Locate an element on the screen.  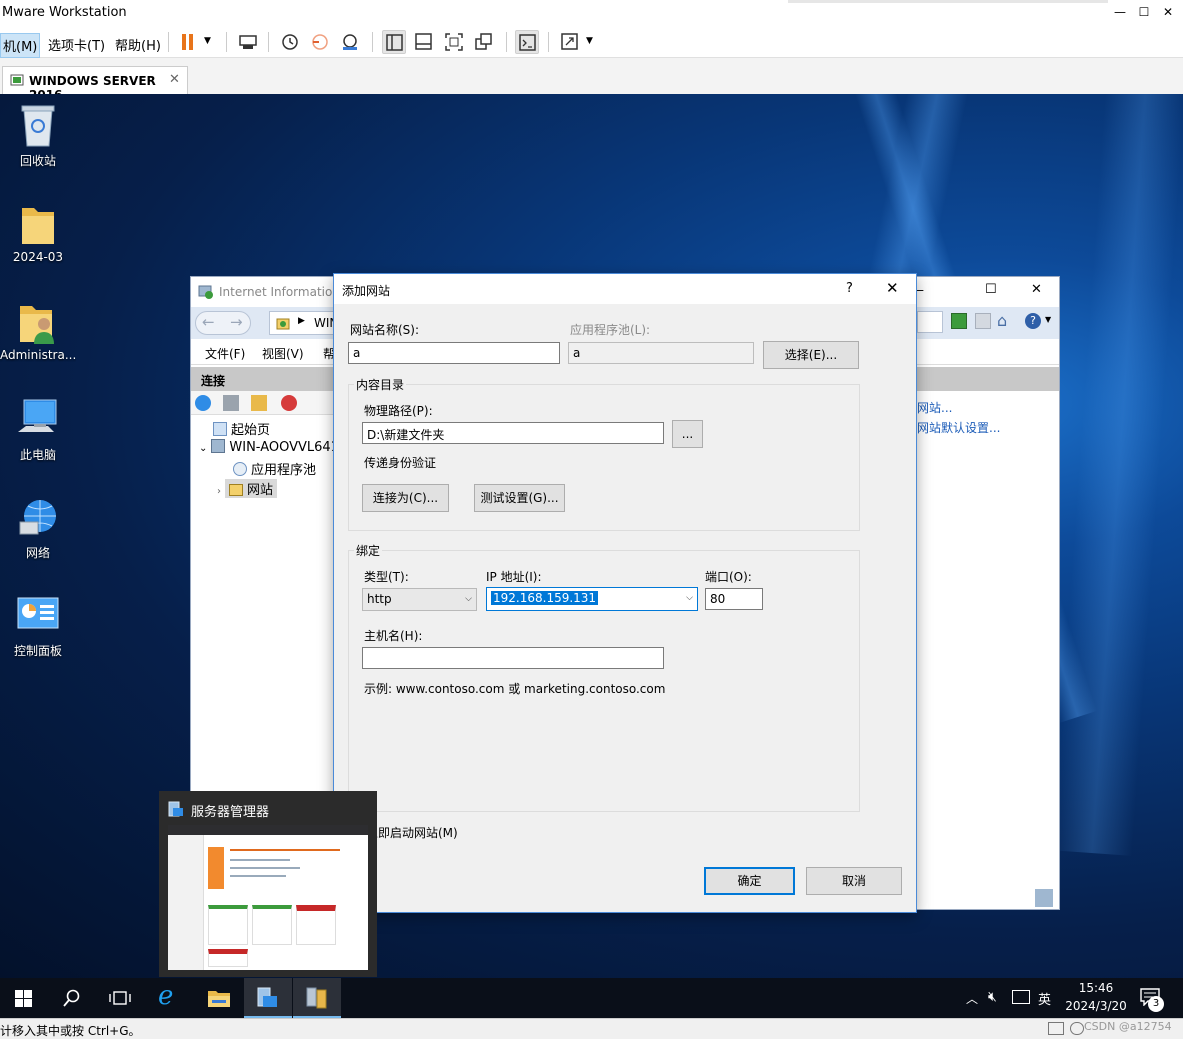
cancel-button: 取消 is located at coordinates (854, 881).